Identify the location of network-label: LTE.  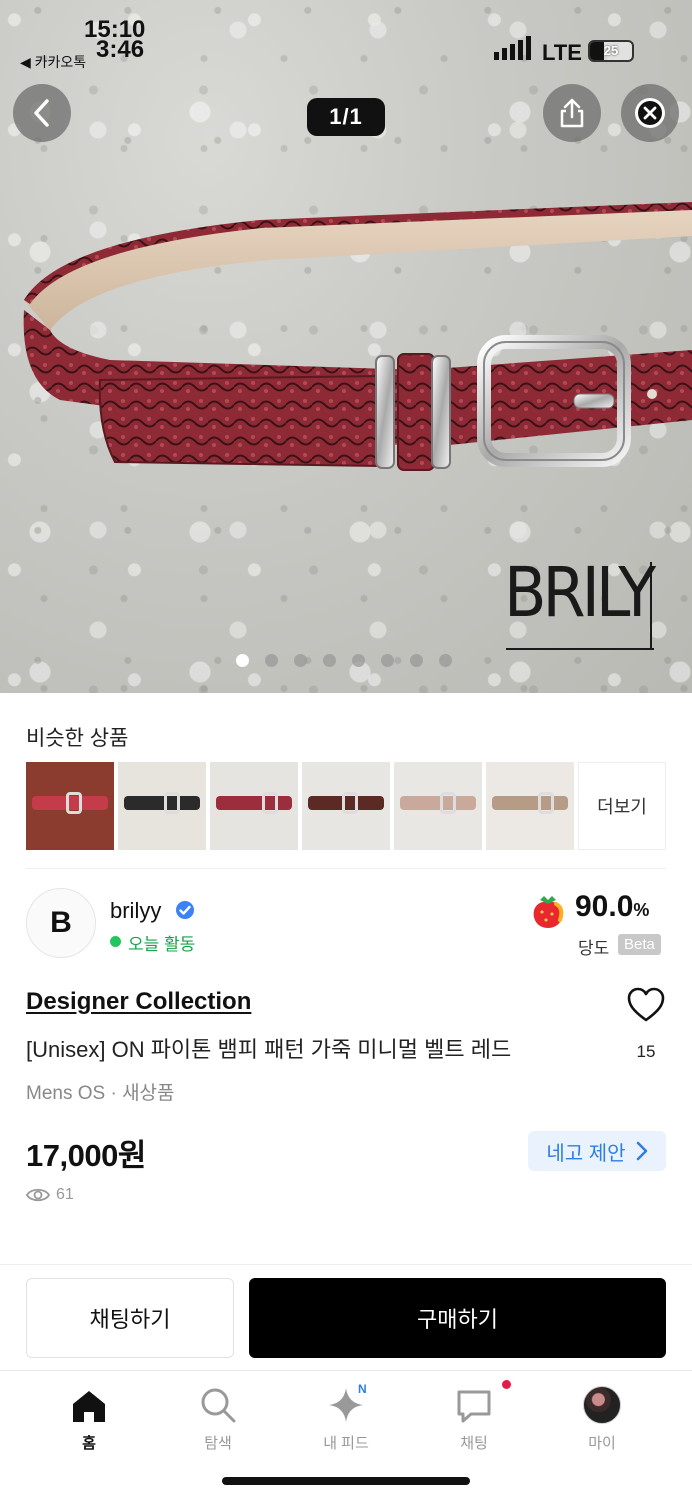
(562, 52).